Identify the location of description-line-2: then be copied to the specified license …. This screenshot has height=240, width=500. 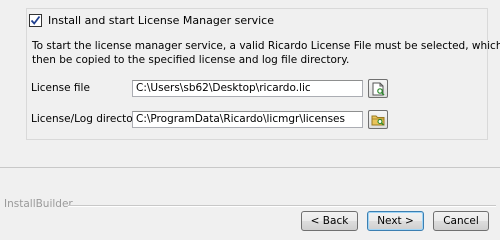
(191, 60).